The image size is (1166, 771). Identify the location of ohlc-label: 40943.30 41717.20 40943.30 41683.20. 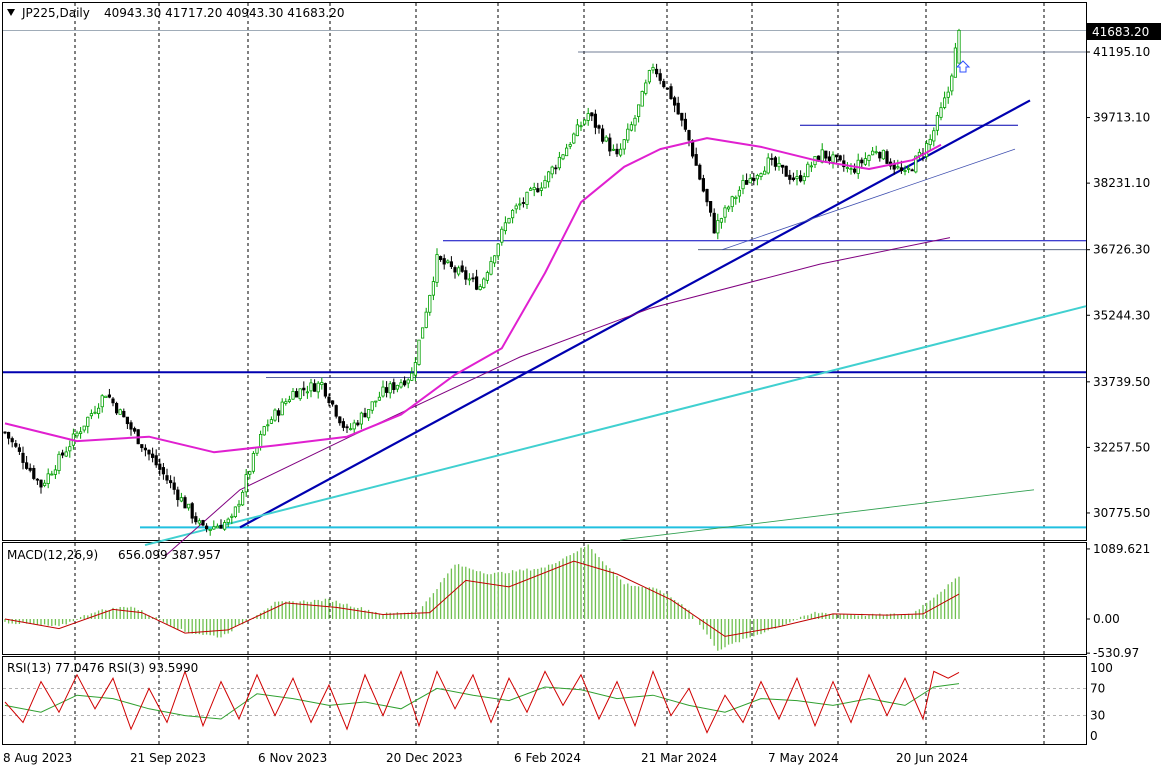
(224, 13).